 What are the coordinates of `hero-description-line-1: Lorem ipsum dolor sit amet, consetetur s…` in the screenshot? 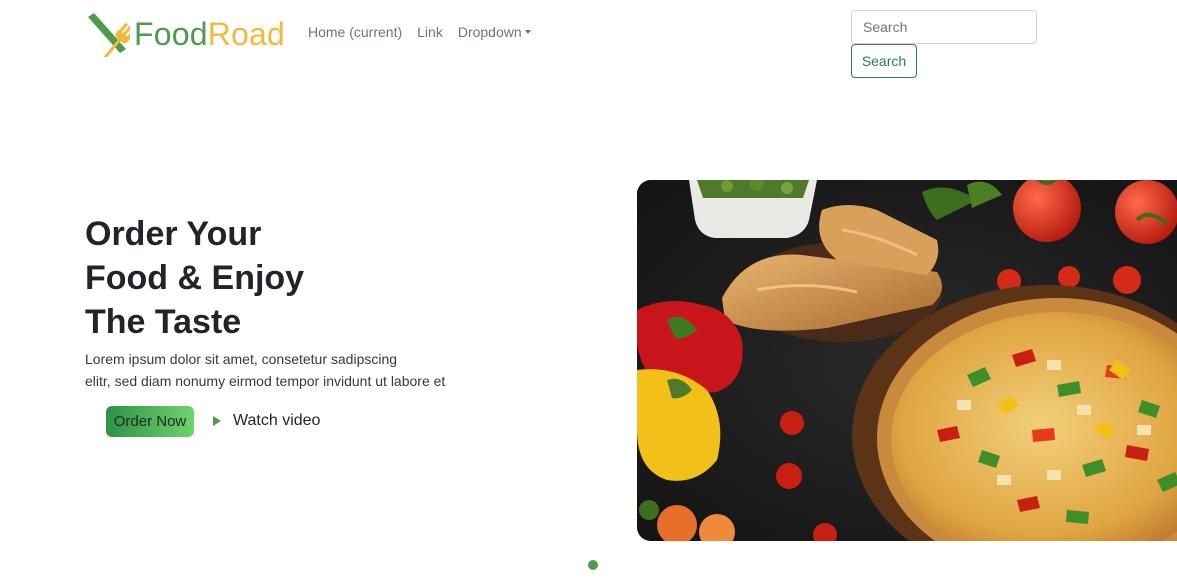 It's located at (241, 359).